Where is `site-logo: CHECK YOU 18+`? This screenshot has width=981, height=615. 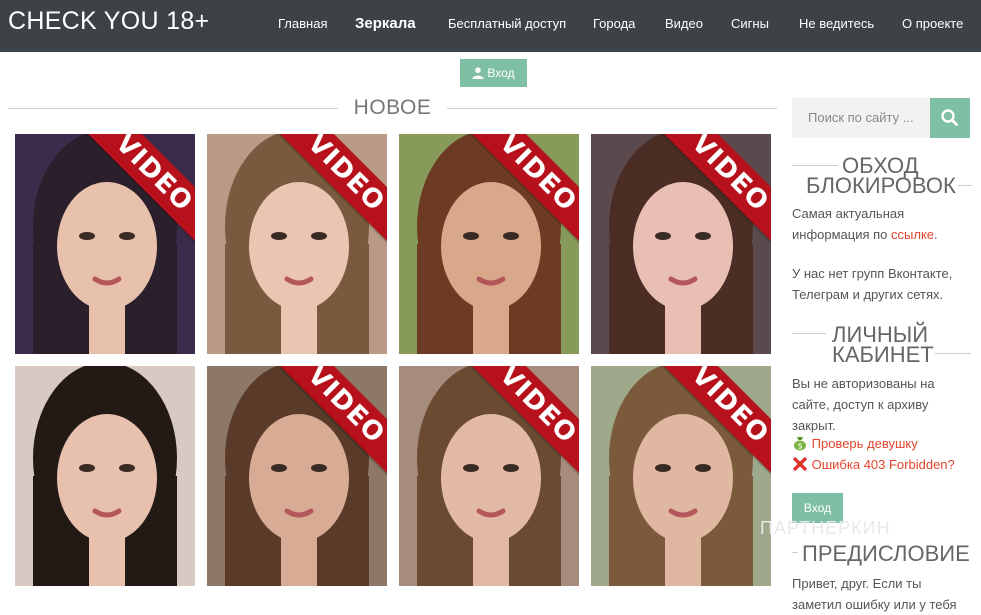
site-logo: CHECK YOU 18+ is located at coordinates (108, 21).